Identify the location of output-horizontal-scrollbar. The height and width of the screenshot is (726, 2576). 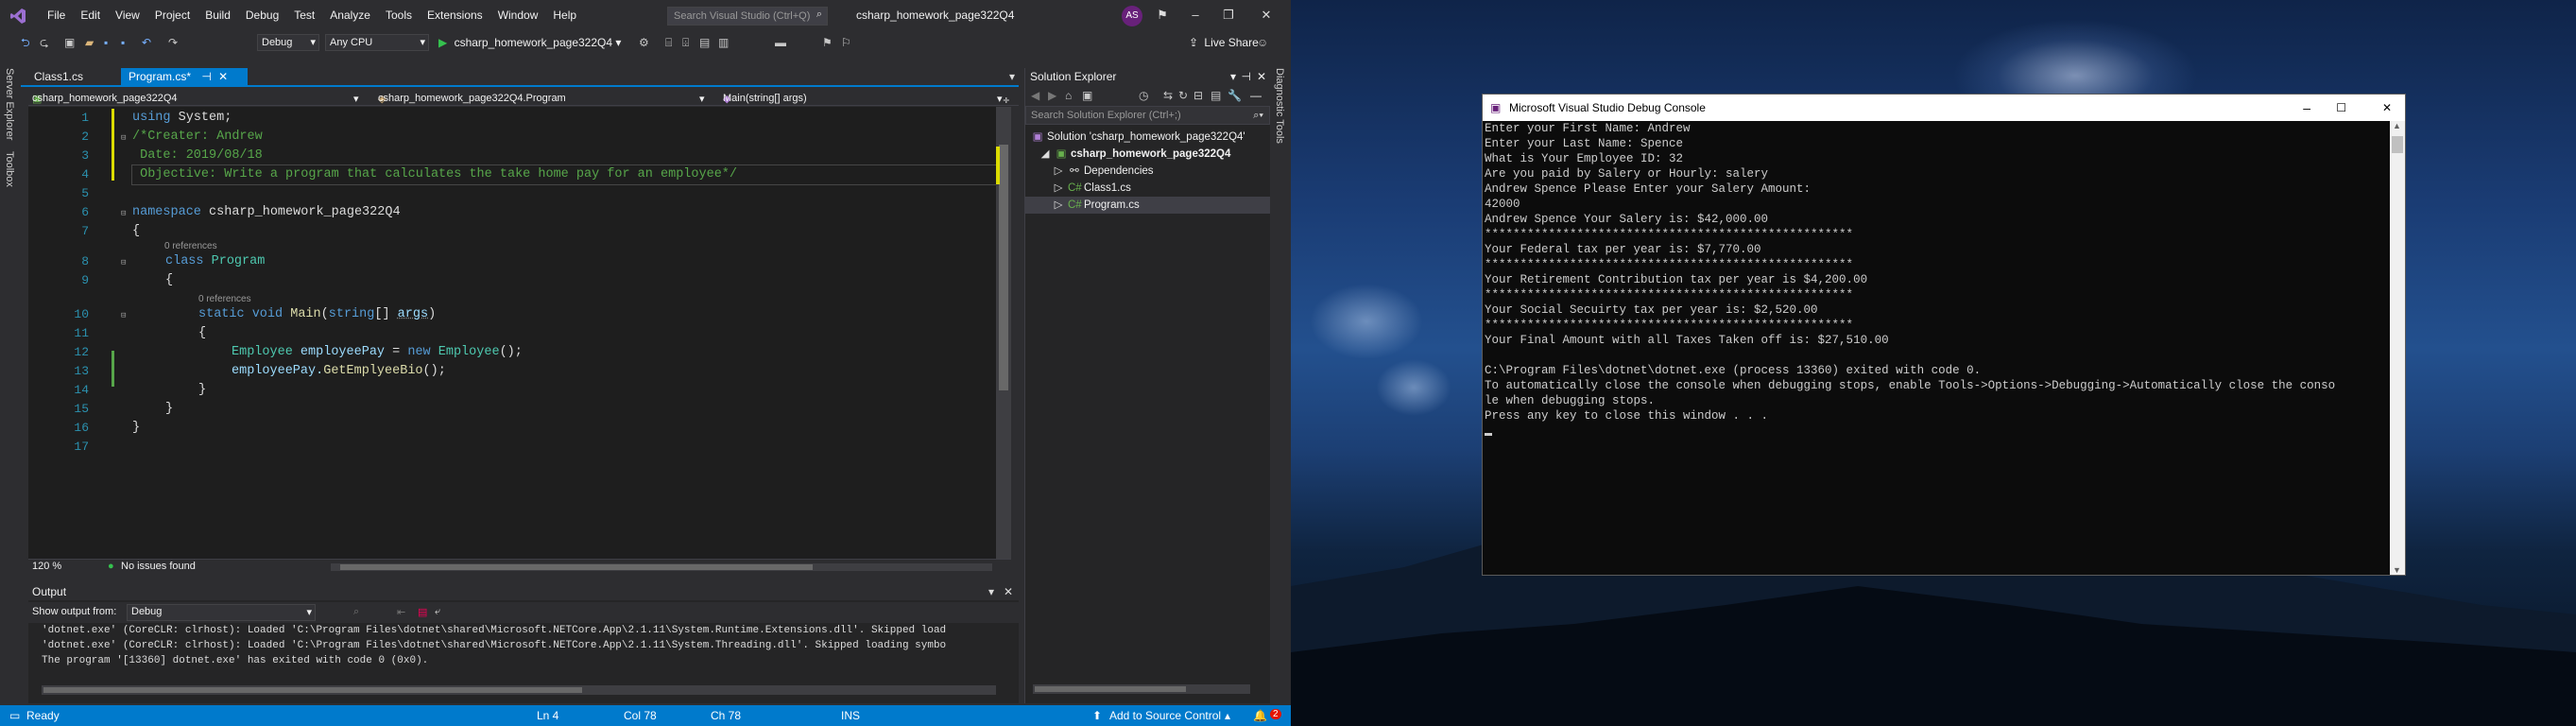
(519, 690).